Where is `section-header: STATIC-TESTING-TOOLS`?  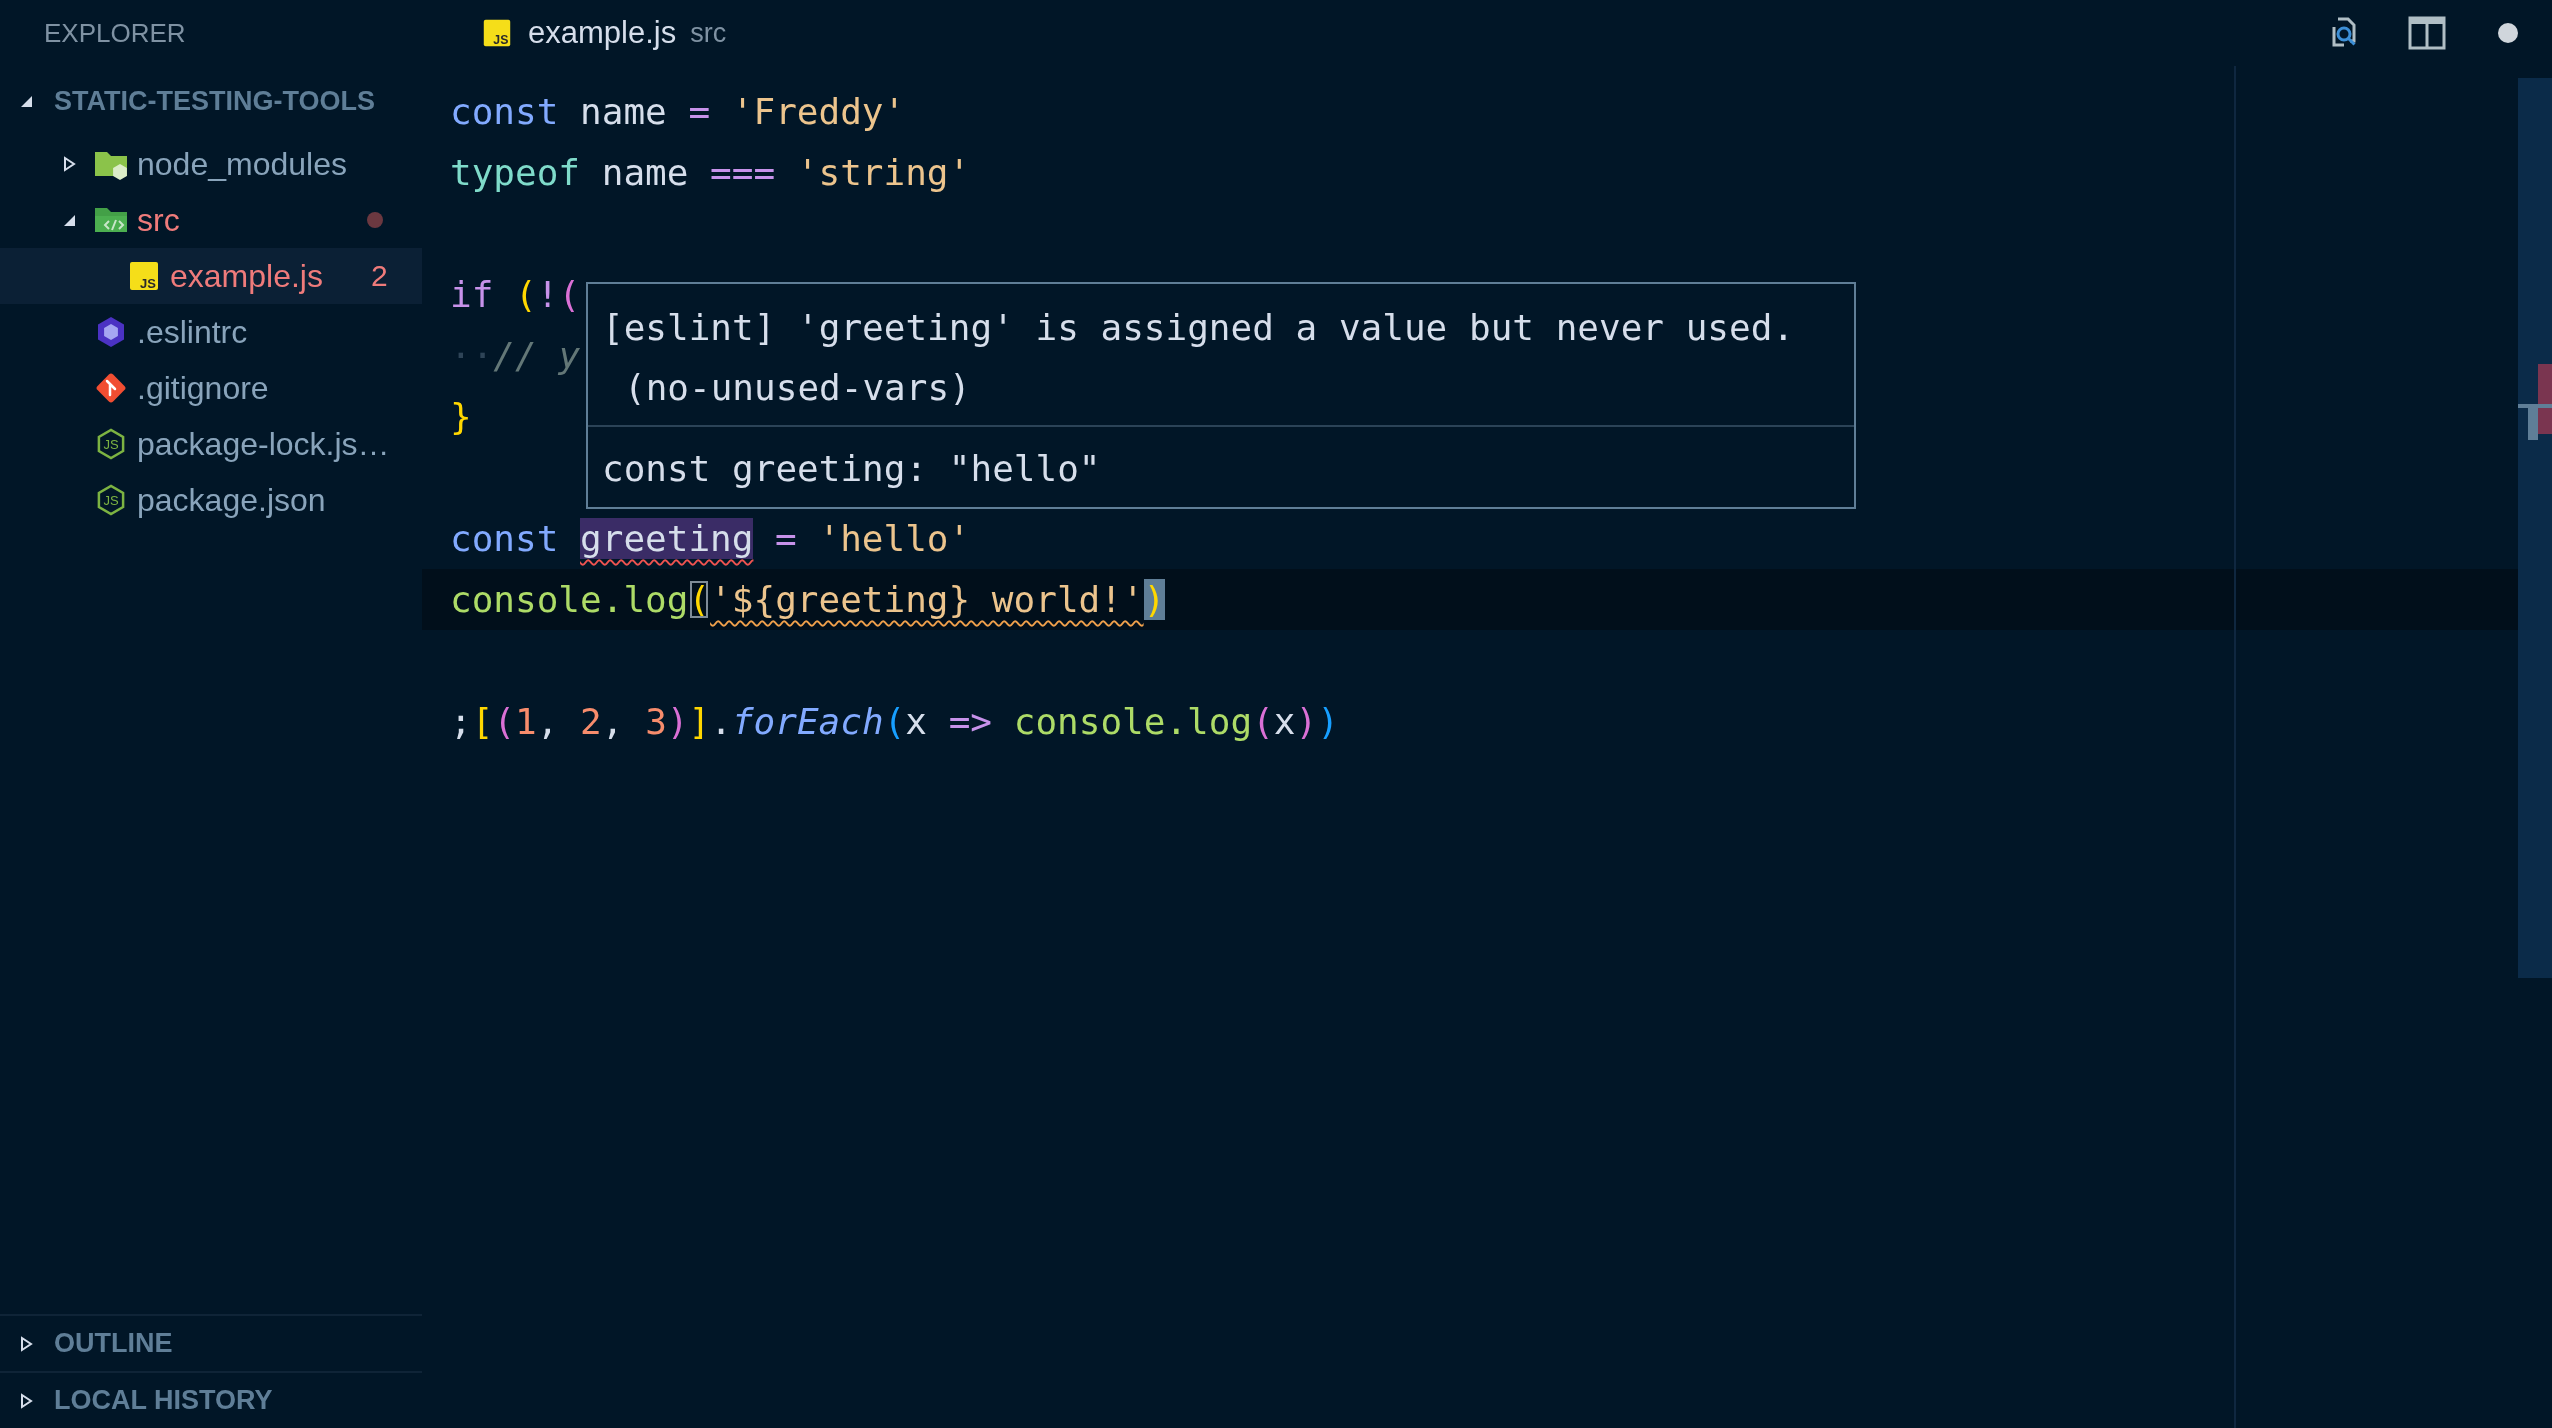 section-header: STATIC-TESTING-TOOLS is located at coordinates (211, 101).